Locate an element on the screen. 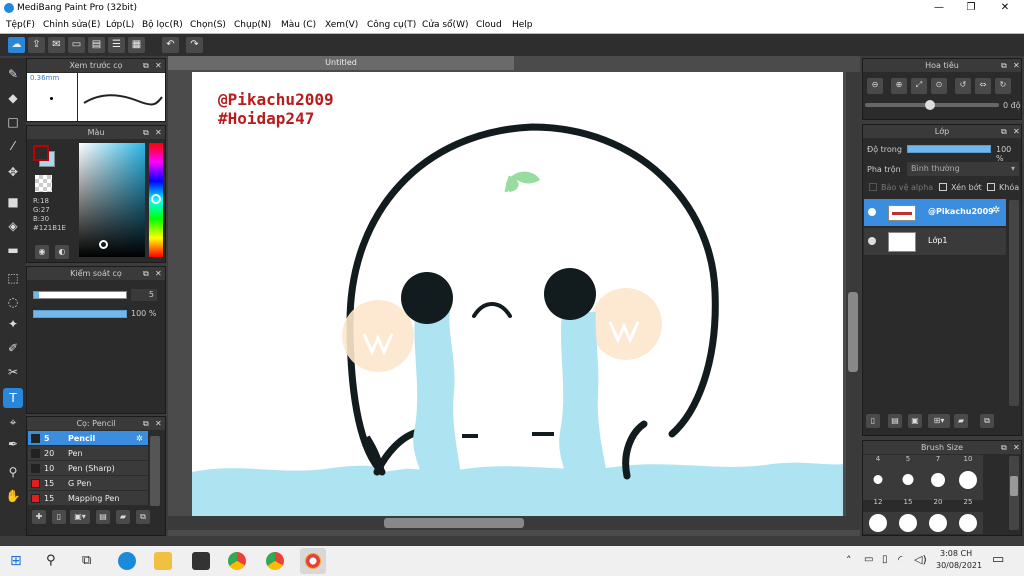 Image resolution: width=1024 pixels, height=576 pixels. brush-size-scrollbar is located at coordinates (1014, 493).